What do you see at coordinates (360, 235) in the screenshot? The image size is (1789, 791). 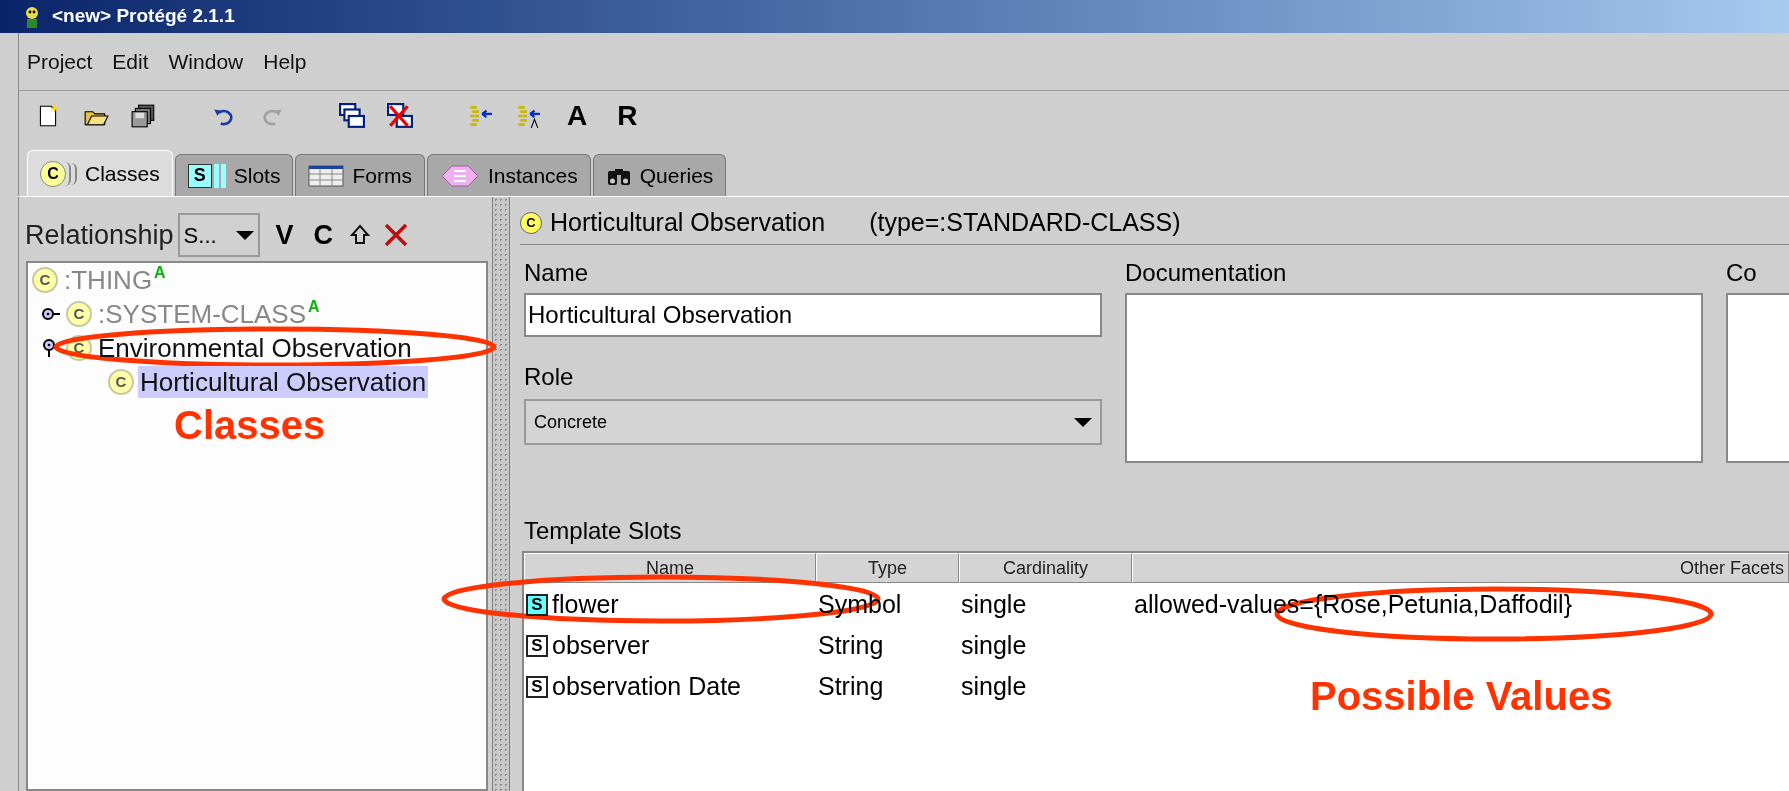 I see `move-up-icon` at bounding box center [360, 235].